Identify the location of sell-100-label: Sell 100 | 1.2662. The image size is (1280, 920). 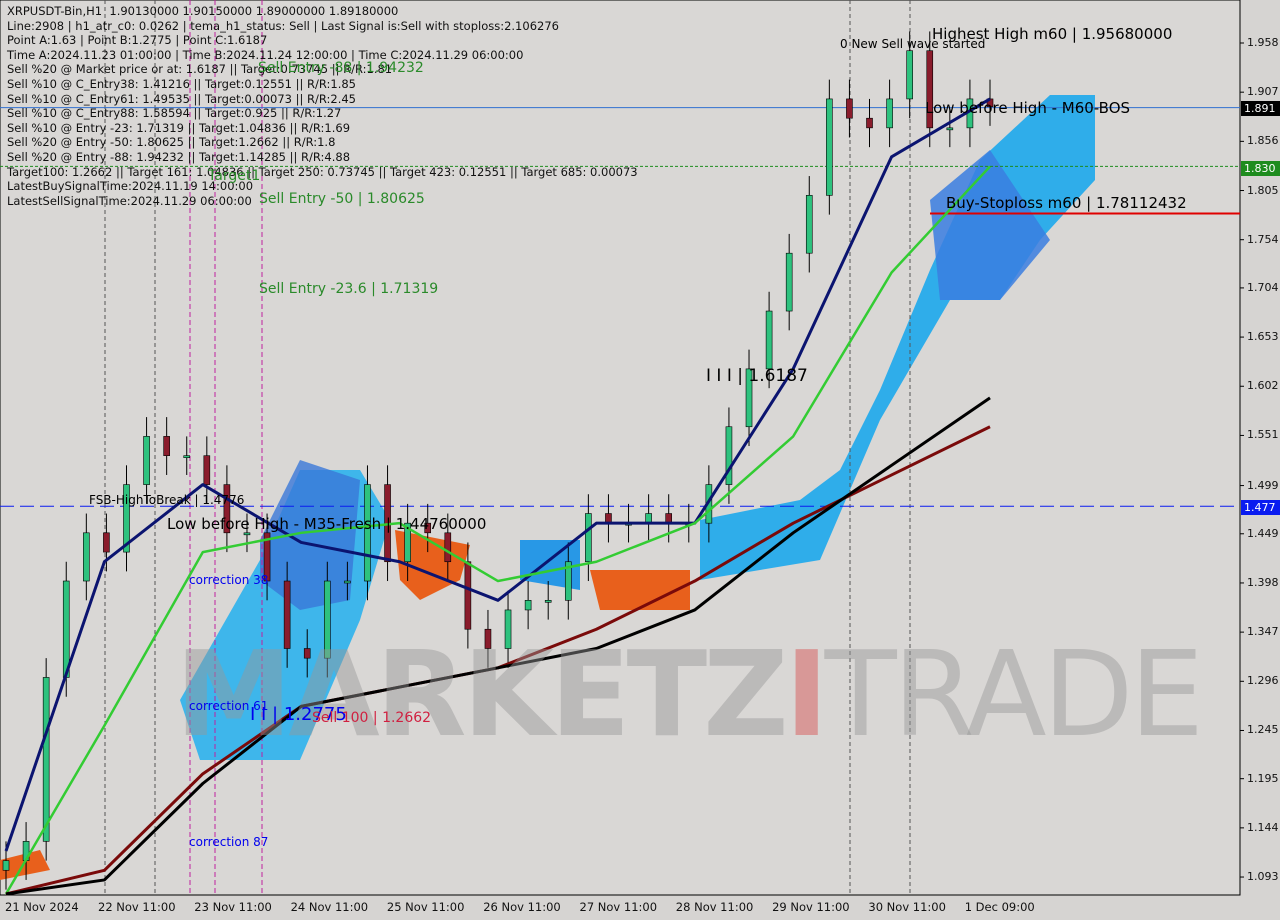
(372, 718).